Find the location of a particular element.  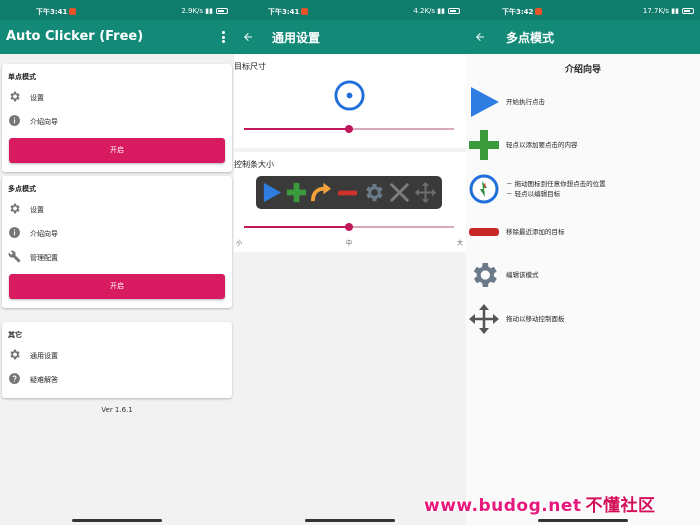

other-card: 其它 通用设置 疑难解答 is located at coordinates (117, 360).